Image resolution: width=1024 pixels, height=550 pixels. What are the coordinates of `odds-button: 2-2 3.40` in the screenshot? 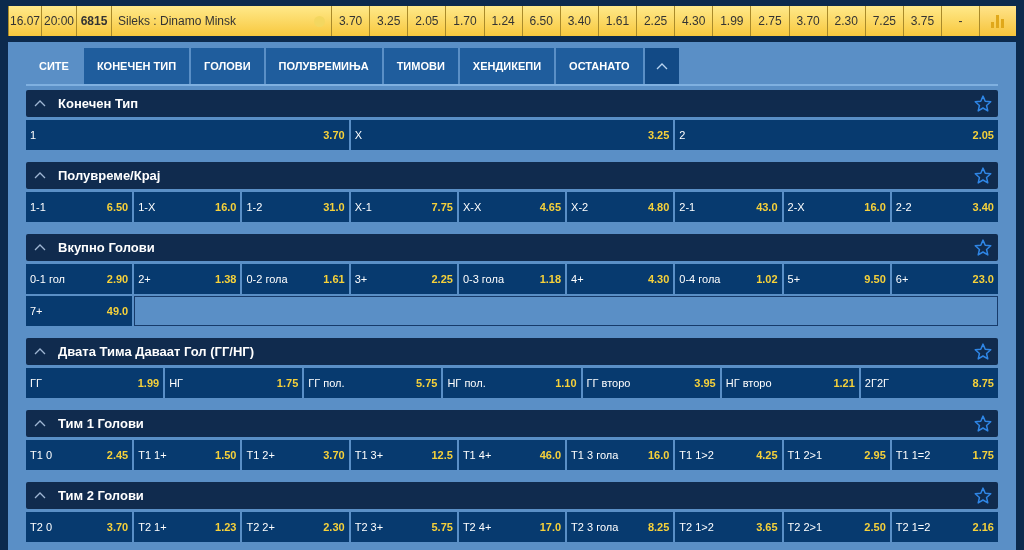 It's located at (944, 207).